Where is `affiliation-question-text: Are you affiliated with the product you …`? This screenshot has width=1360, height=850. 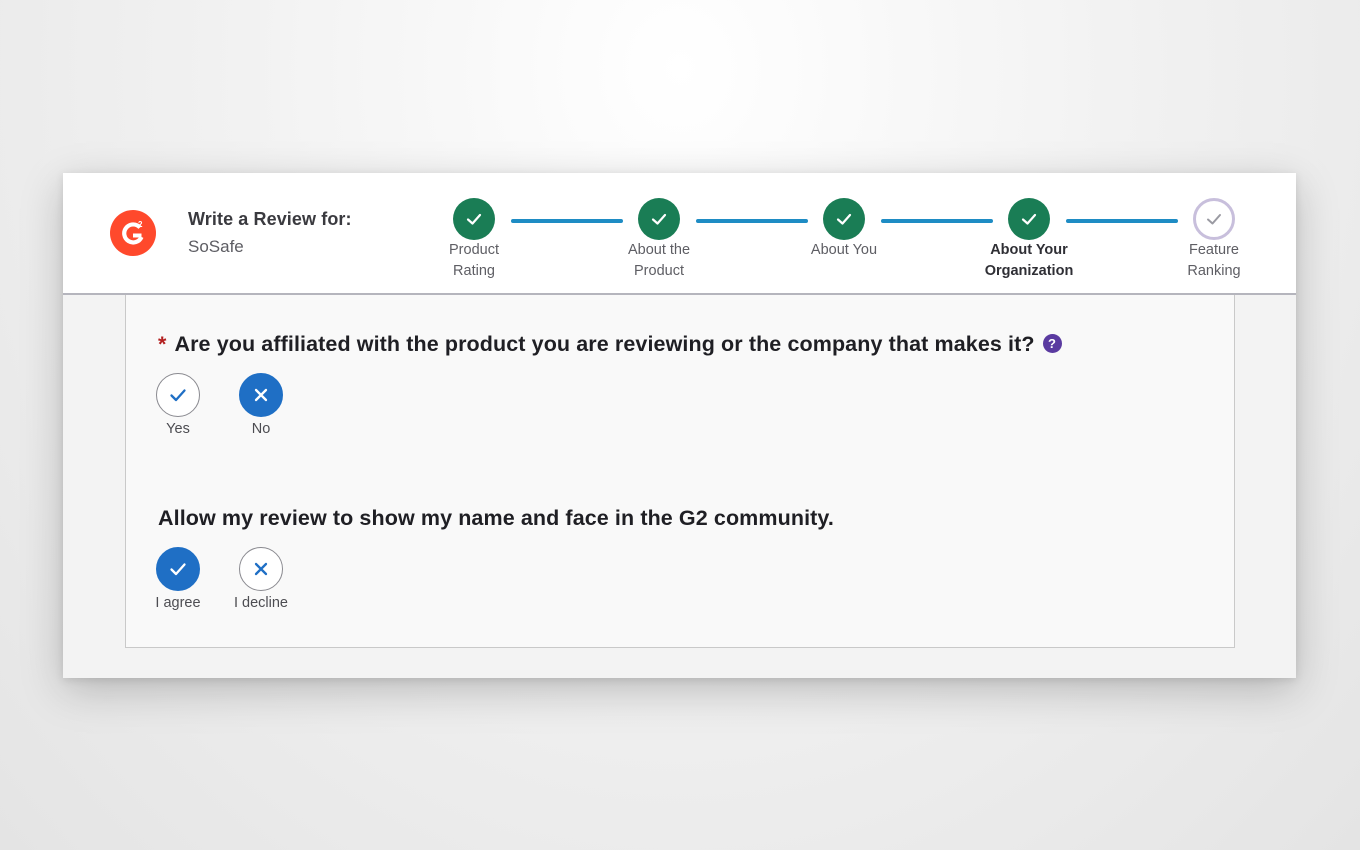
affiliation-question-text: Are you affiliated with the product you … is located at coordinates (604, 344).